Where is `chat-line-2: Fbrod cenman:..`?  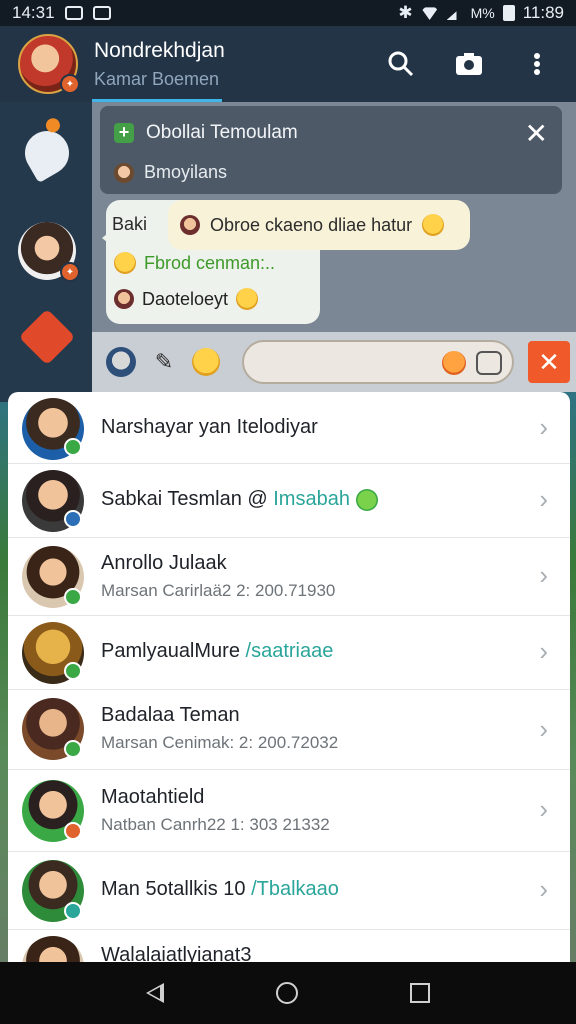 chat-line-2: Fbrod cenman:.. is located at coordinates (210, 262).